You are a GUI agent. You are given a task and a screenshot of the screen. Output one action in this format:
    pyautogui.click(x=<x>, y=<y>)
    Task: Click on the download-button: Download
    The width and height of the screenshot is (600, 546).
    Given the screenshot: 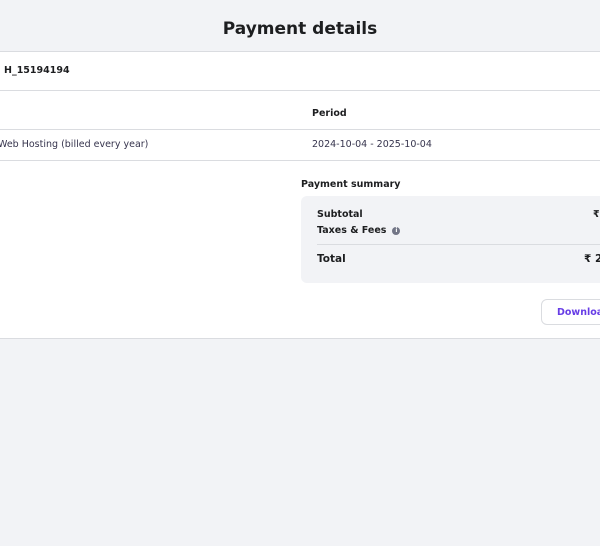 What is the action you would take?
    pyautogui.click(x=570, y=312)
    